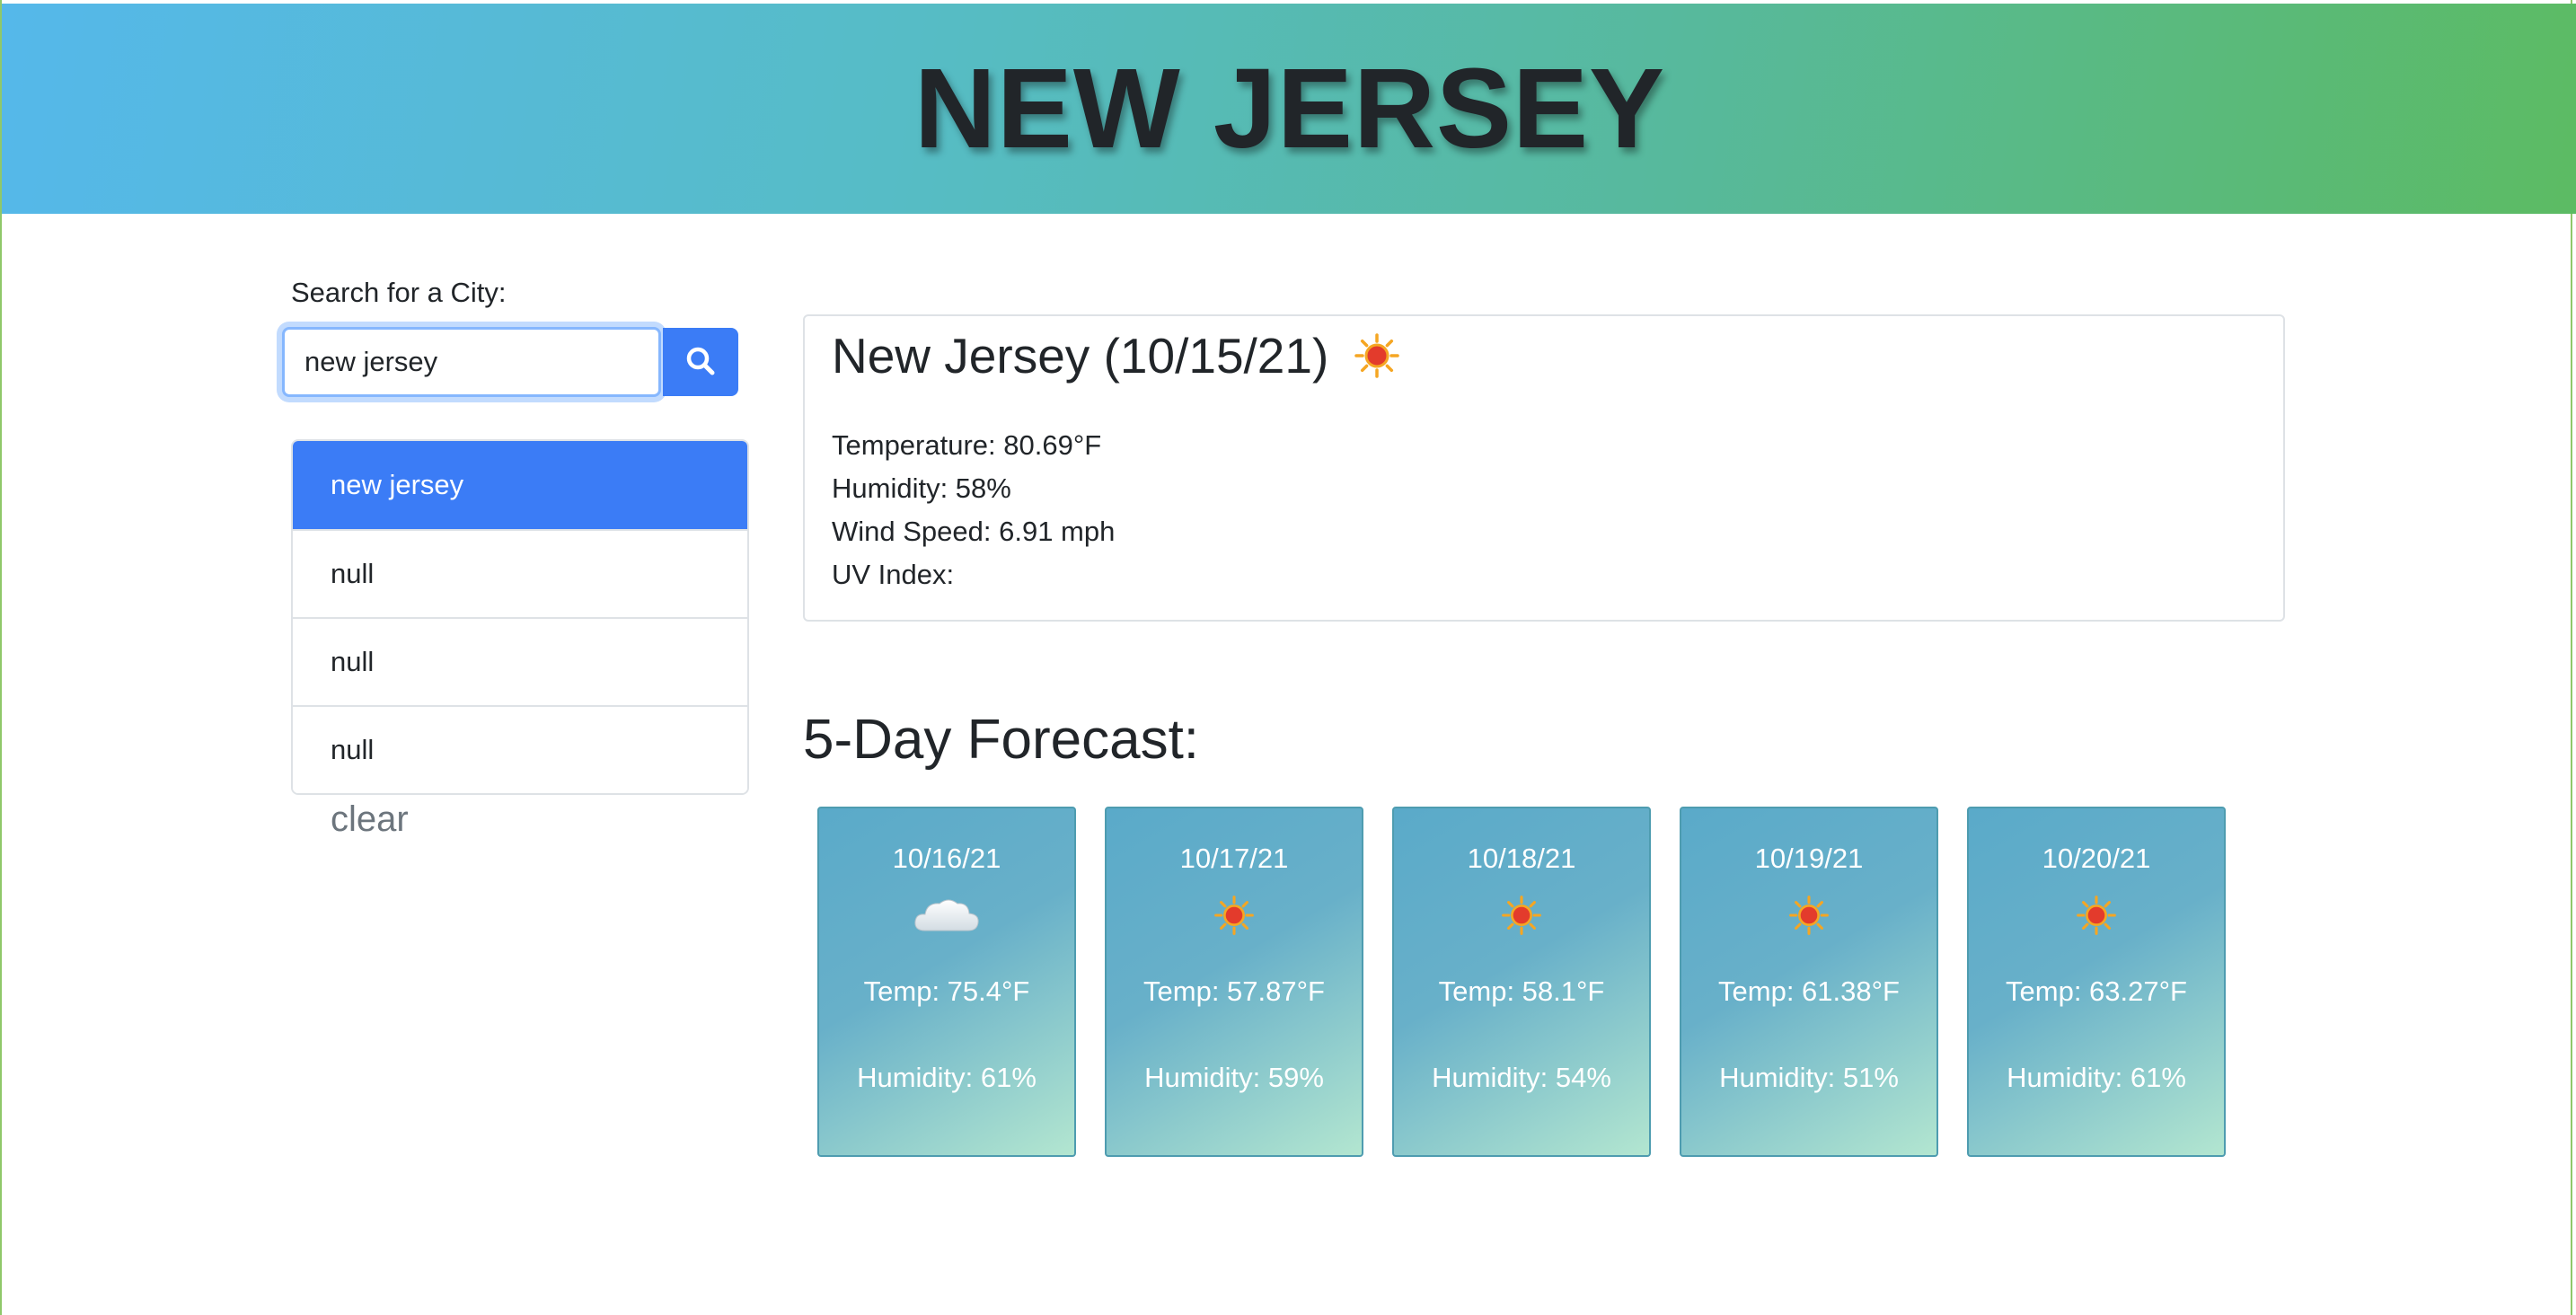 This screenshot has height=1315, width=2576. I want to click on forecast-card: 10/17/21 Temp: 57.87°F Humidity: 59%, so click(1234, 982).